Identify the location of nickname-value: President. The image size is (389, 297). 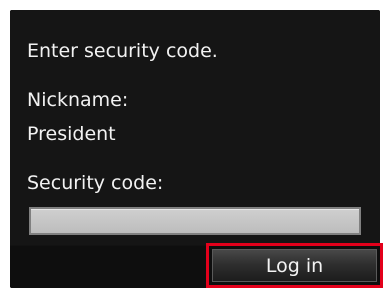
(71, 134).